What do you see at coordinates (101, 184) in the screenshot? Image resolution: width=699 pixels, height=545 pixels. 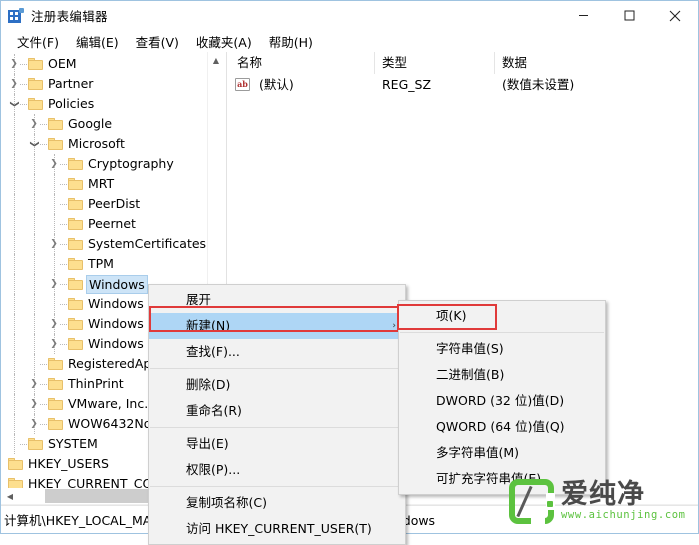 I see `tree-node-label: MRT` at bounding box center [101, 184].